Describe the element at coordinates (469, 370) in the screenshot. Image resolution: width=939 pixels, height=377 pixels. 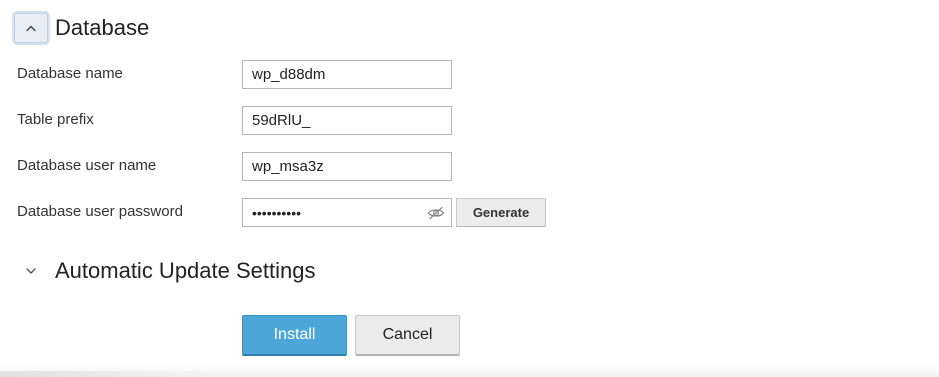
I see `dialog-bottom-shadow` at that location.